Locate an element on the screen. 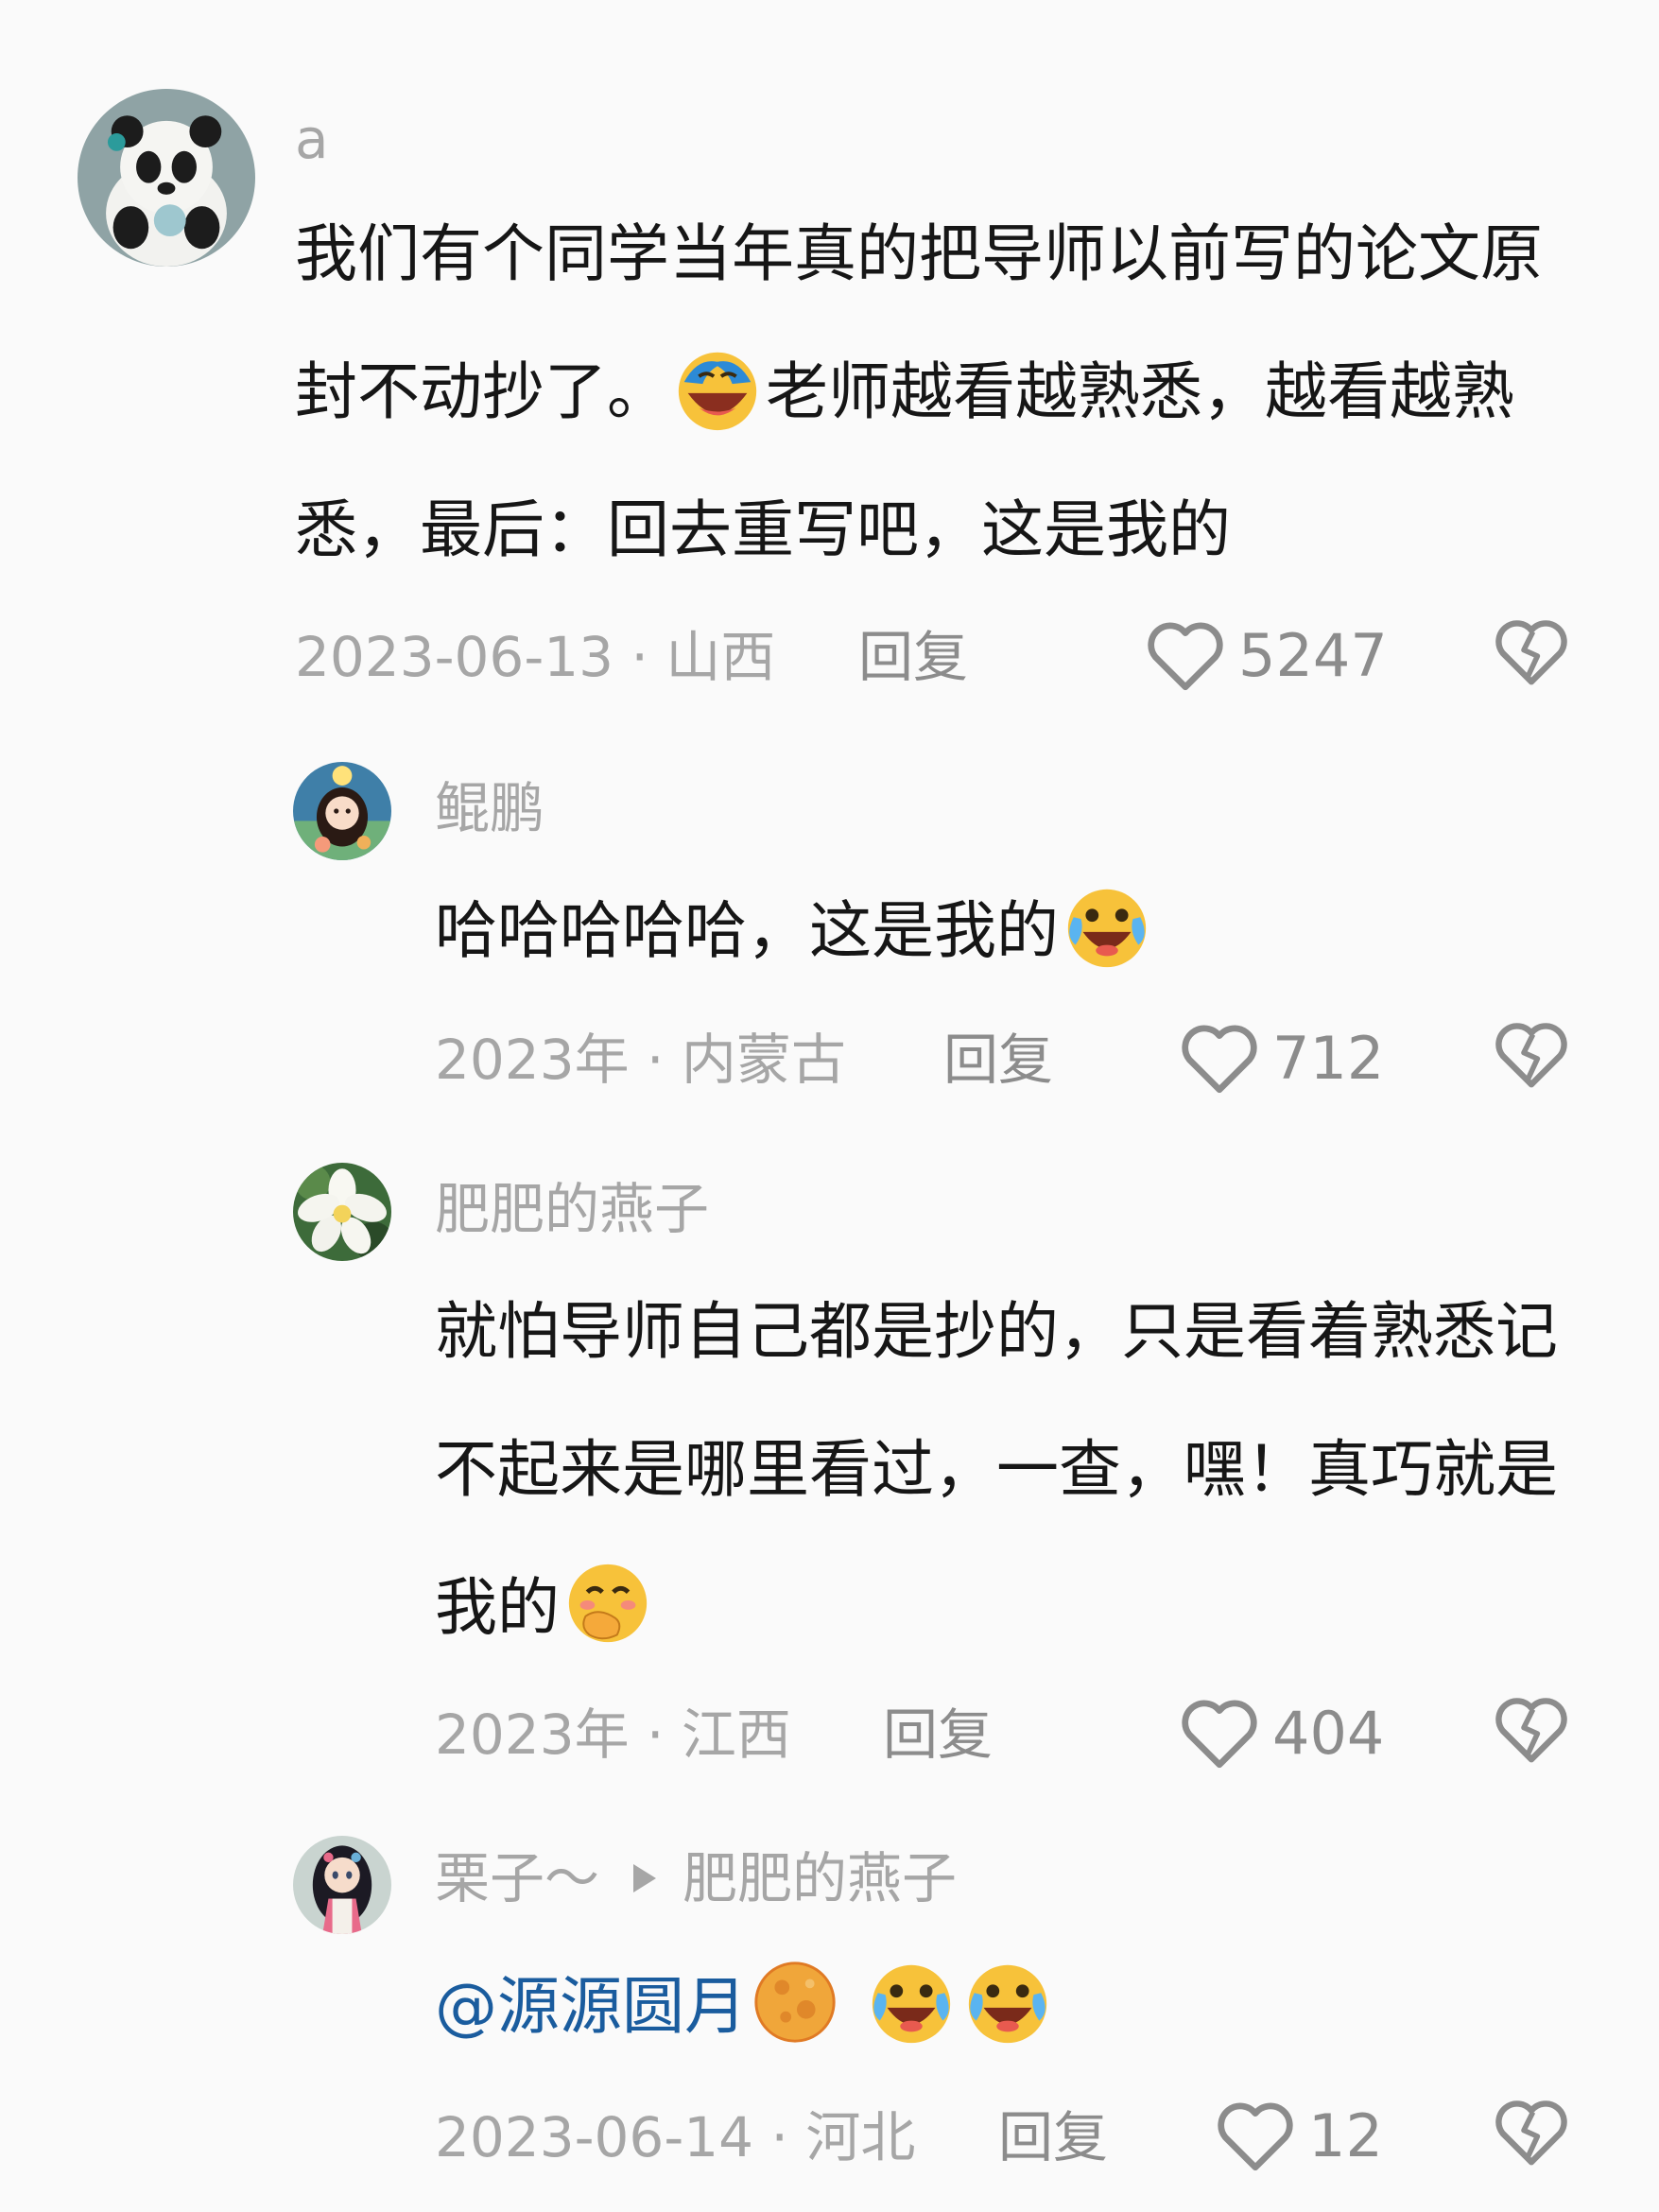 Image resolution: width=1659 pixels, height=2212 pixels. comment-text: 就怕导师自己都是抄的，只是看着熟悉记不起来是哪里看过，一查，嘿！真巧就是我的 is located at coordinates (1002, 1470).